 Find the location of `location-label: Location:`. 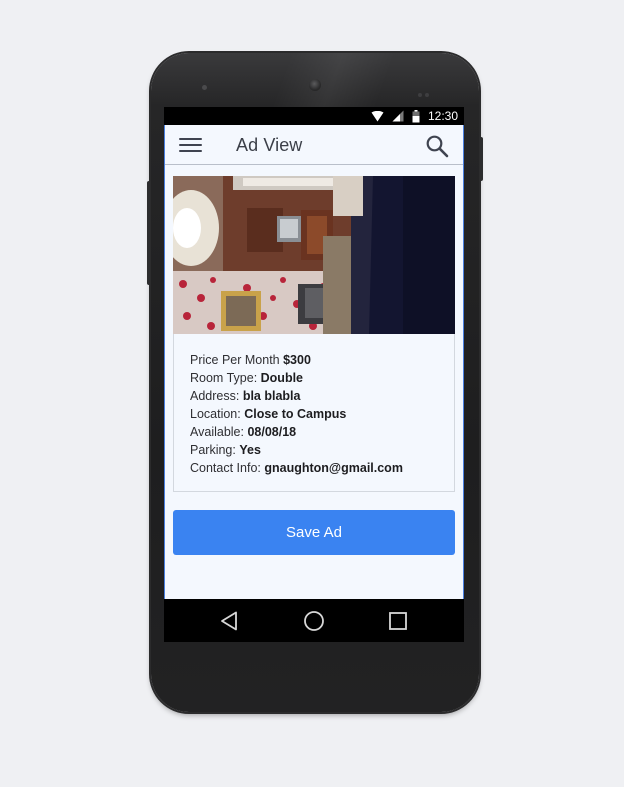

location-label: Location: is located at coordinates (217, 414).